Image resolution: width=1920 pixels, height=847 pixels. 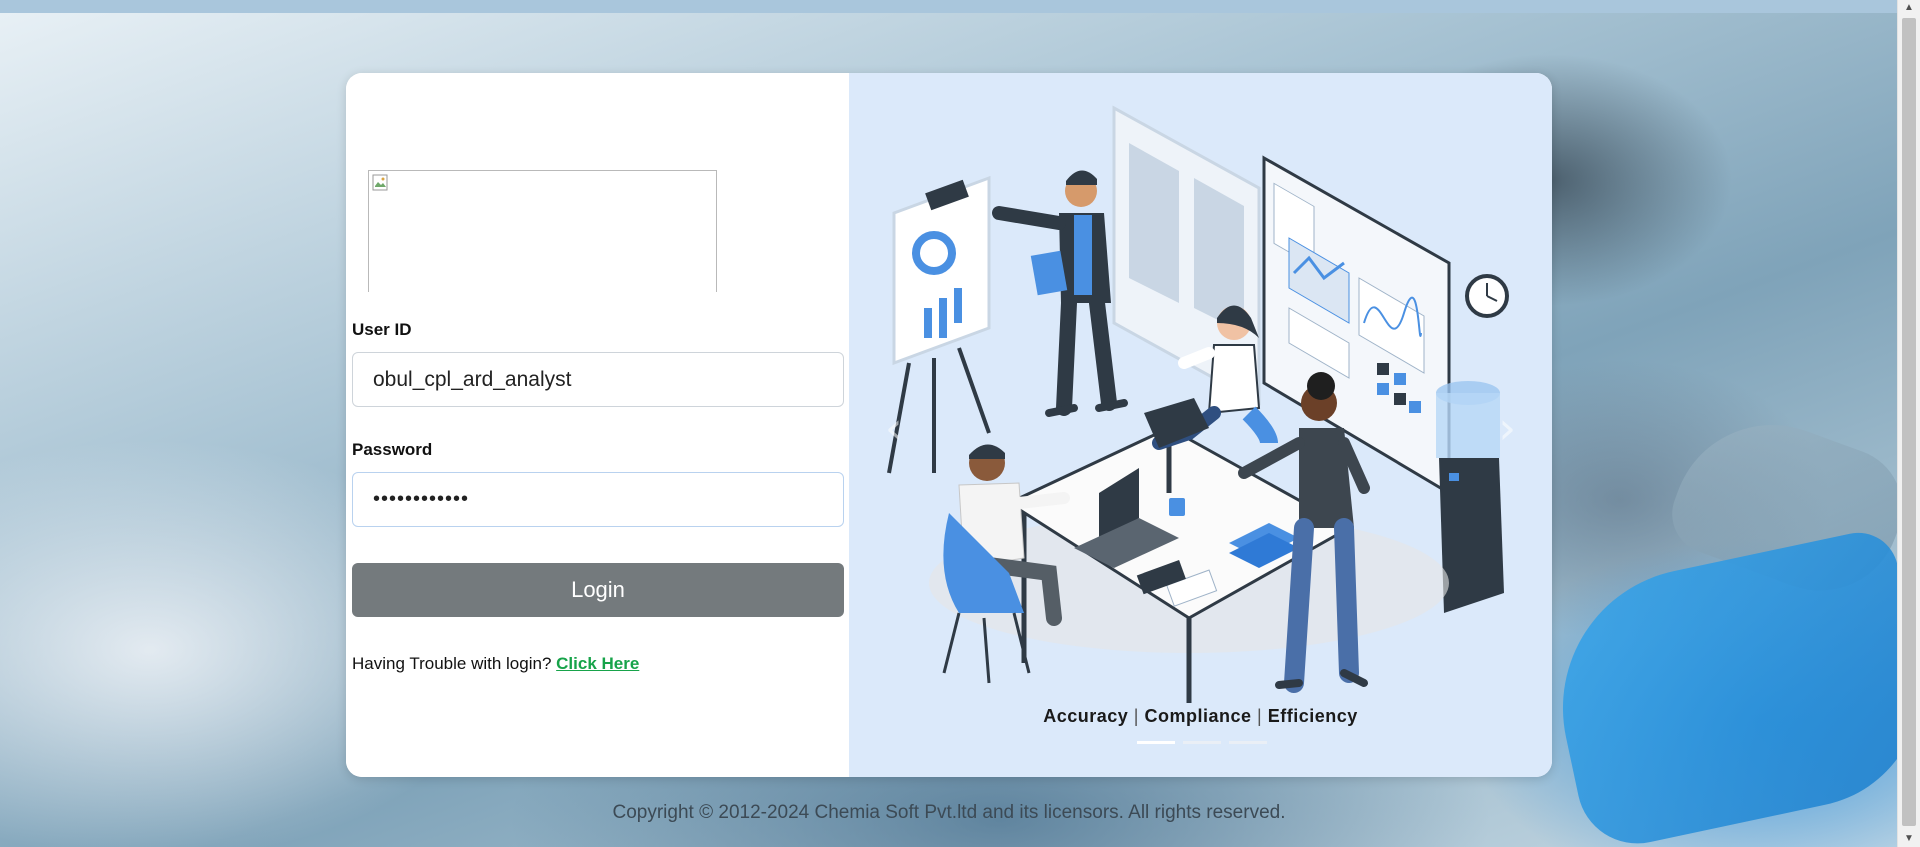 What do you see at coordinates (1507, 428) in the screenshot?
I see `carousel-next-icon: ›` at bounding box center [1507, 428].